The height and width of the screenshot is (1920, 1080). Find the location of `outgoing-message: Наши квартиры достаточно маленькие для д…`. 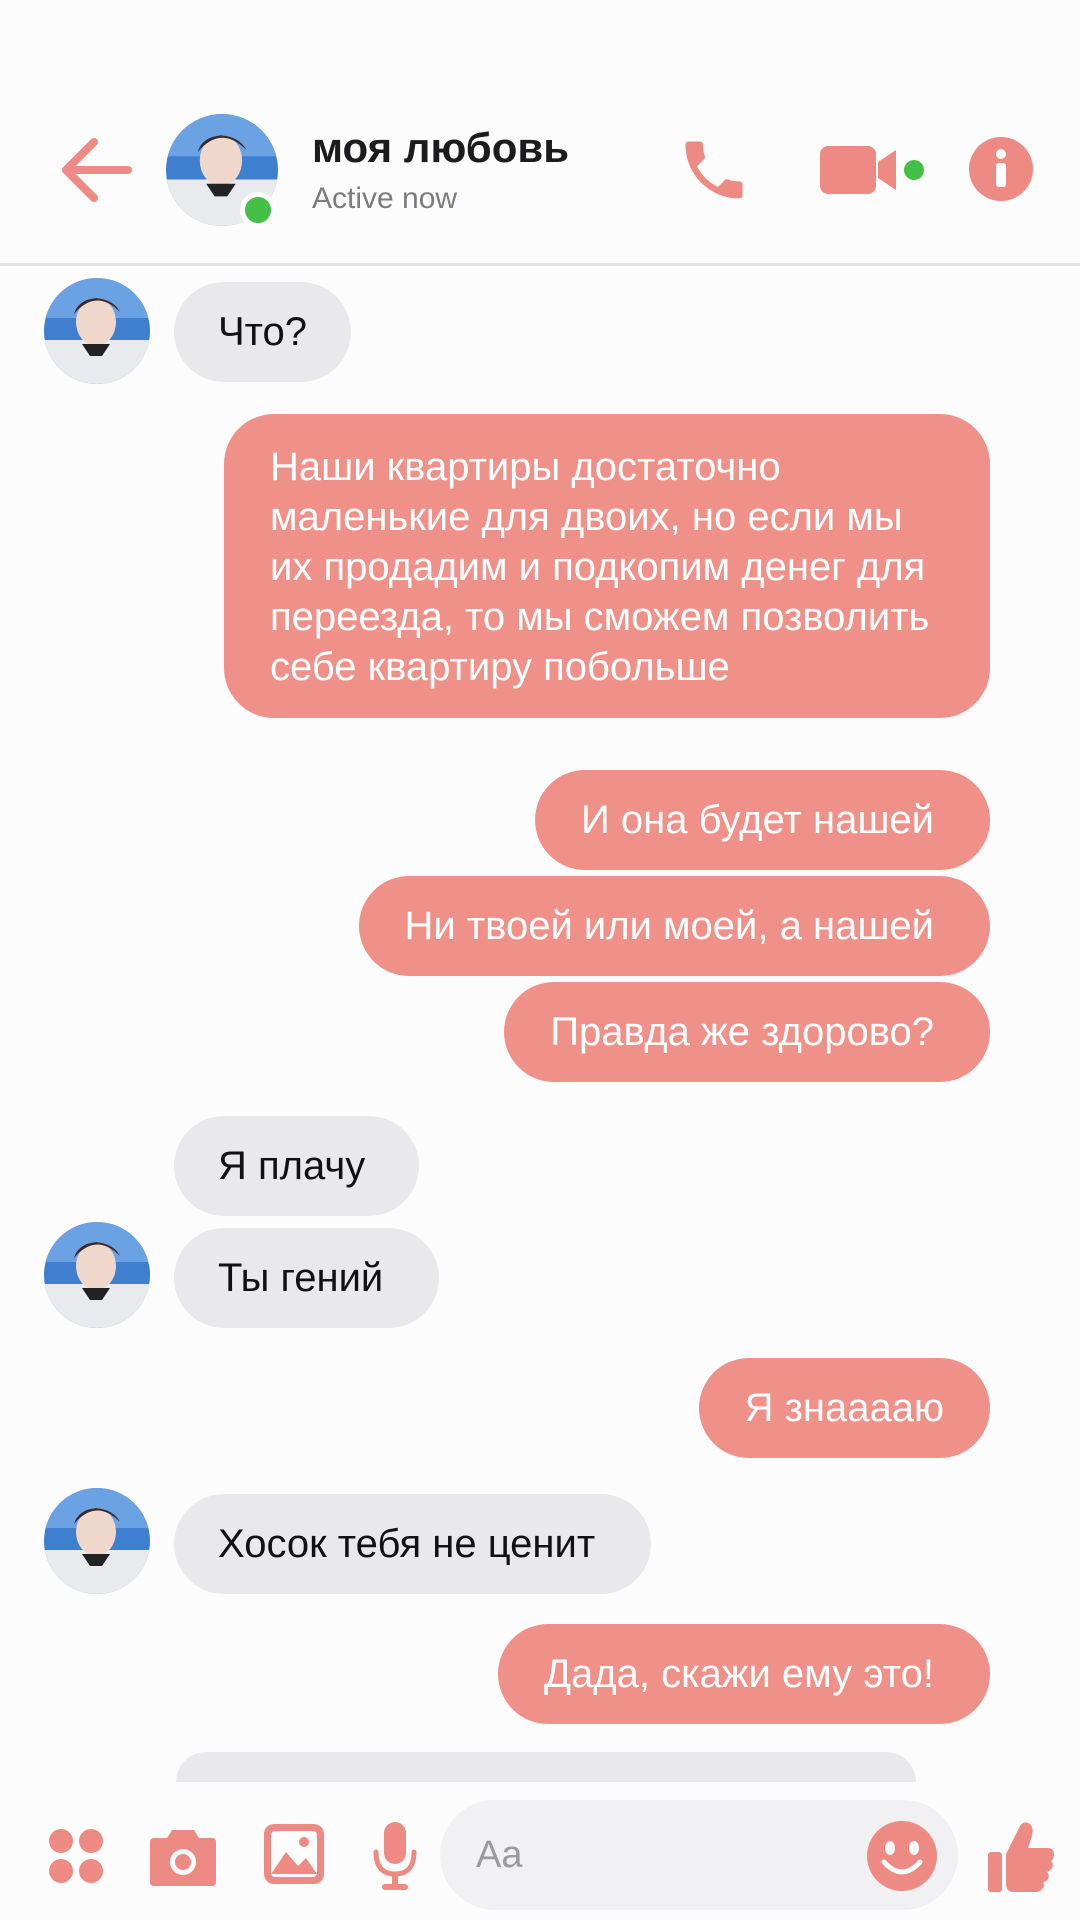

outgoing-message: Наши квартиры достаточно маленькие для д… is located at coordinates (607, 566).